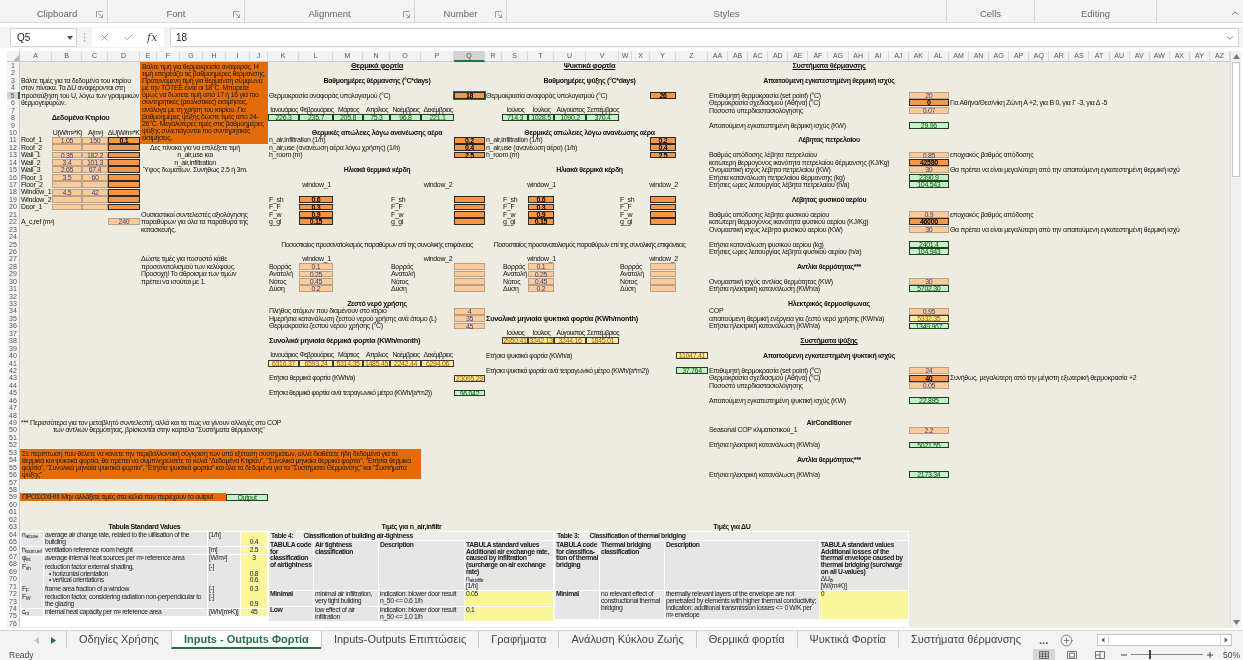  Describe the element at coordinates (990, 13) in the screenshot. I see `ribbon-group-label: Cells` at that location.